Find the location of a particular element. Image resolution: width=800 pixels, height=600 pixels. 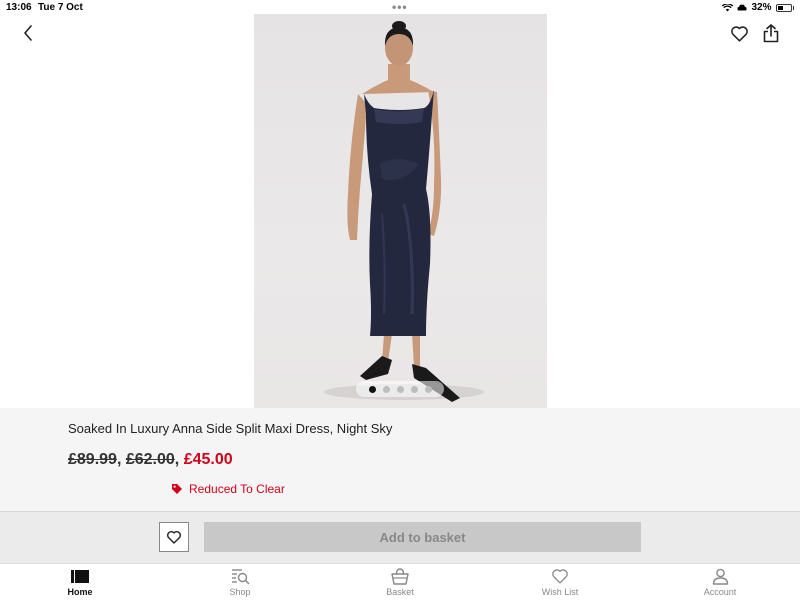

was-price-1: £89.99 is located at coordinates (92, 459).